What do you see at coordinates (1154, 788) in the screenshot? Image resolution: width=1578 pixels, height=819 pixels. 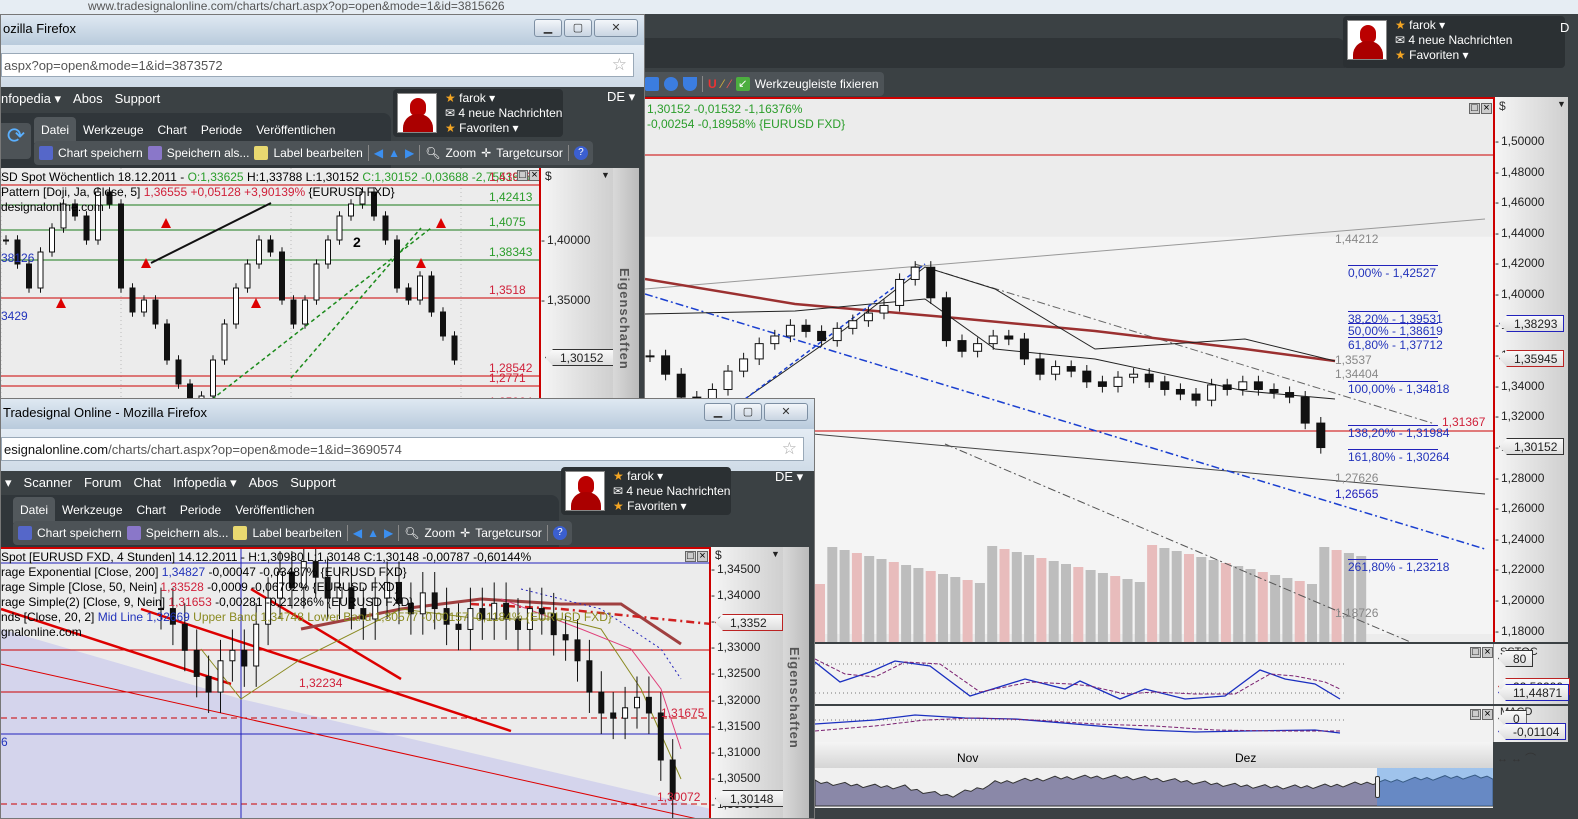 I see `navigator-scrollbar` at bounding box center [1154, 788].